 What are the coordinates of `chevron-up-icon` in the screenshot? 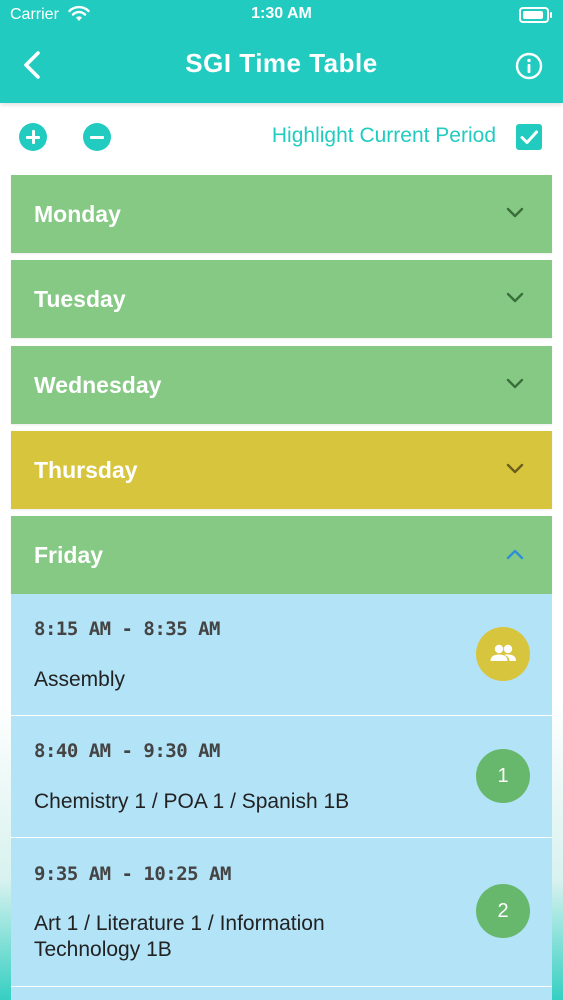 It's located at (515, 554).